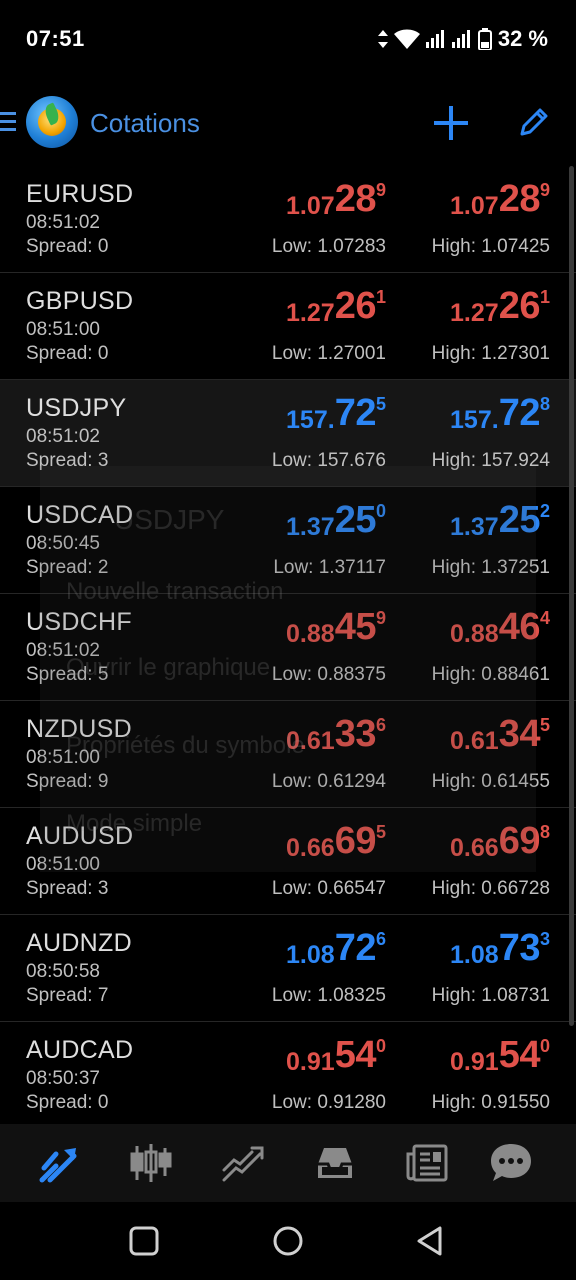  Describe the element at coordinates (144, 1241) in the screenshot. I see `recents-button` at that location.